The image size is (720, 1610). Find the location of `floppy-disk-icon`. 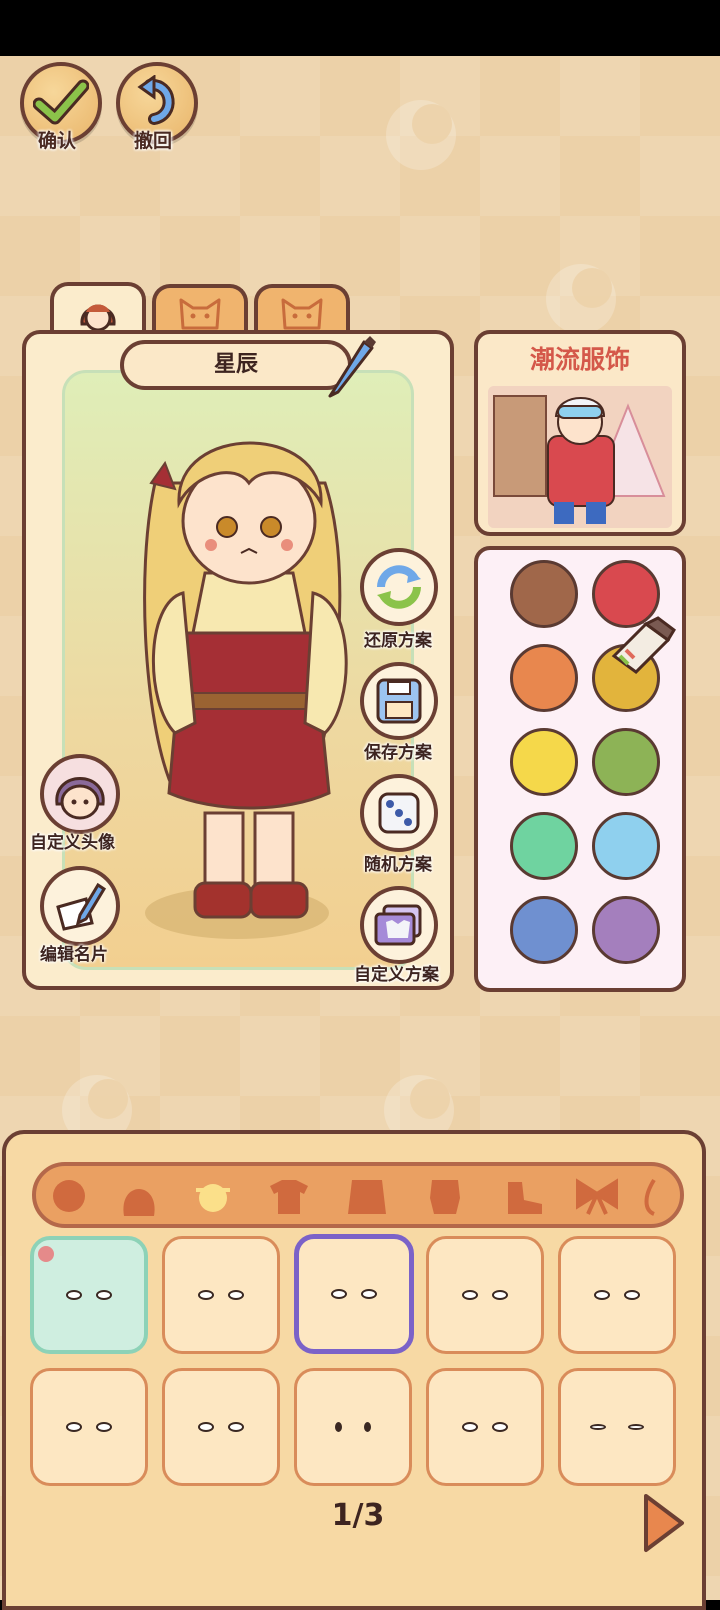

floppy-disk-icon is located at coordinates (399, 701).